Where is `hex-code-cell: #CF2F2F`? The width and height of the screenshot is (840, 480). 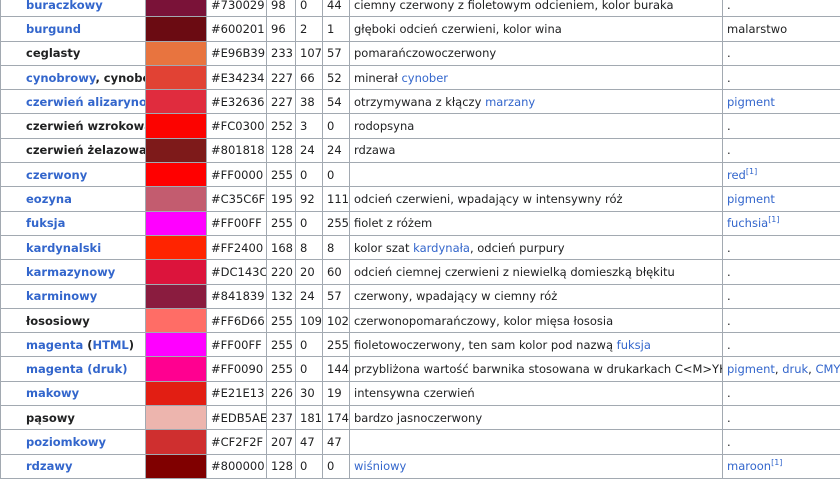 hex-code-cell: #CF2F2F is located at coordinates (236, 442).